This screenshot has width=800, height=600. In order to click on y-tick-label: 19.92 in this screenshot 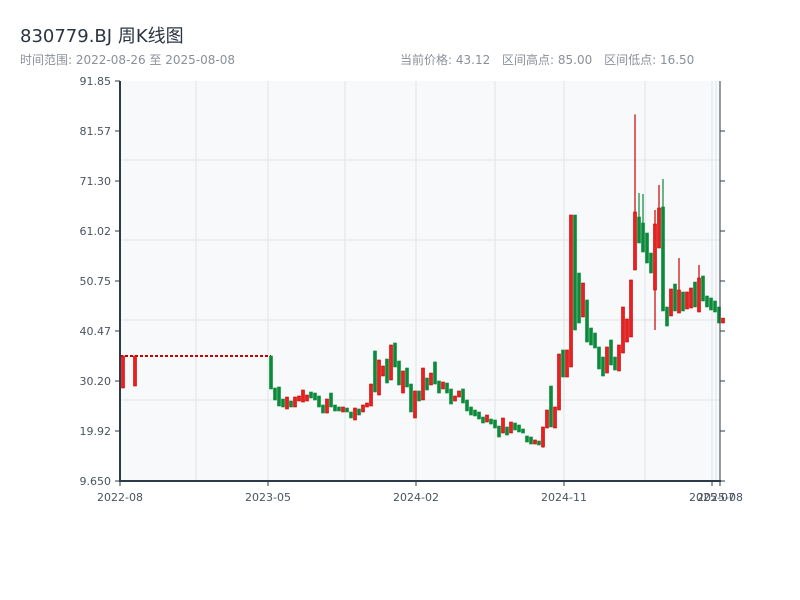, I will do `click(96, 431)`.